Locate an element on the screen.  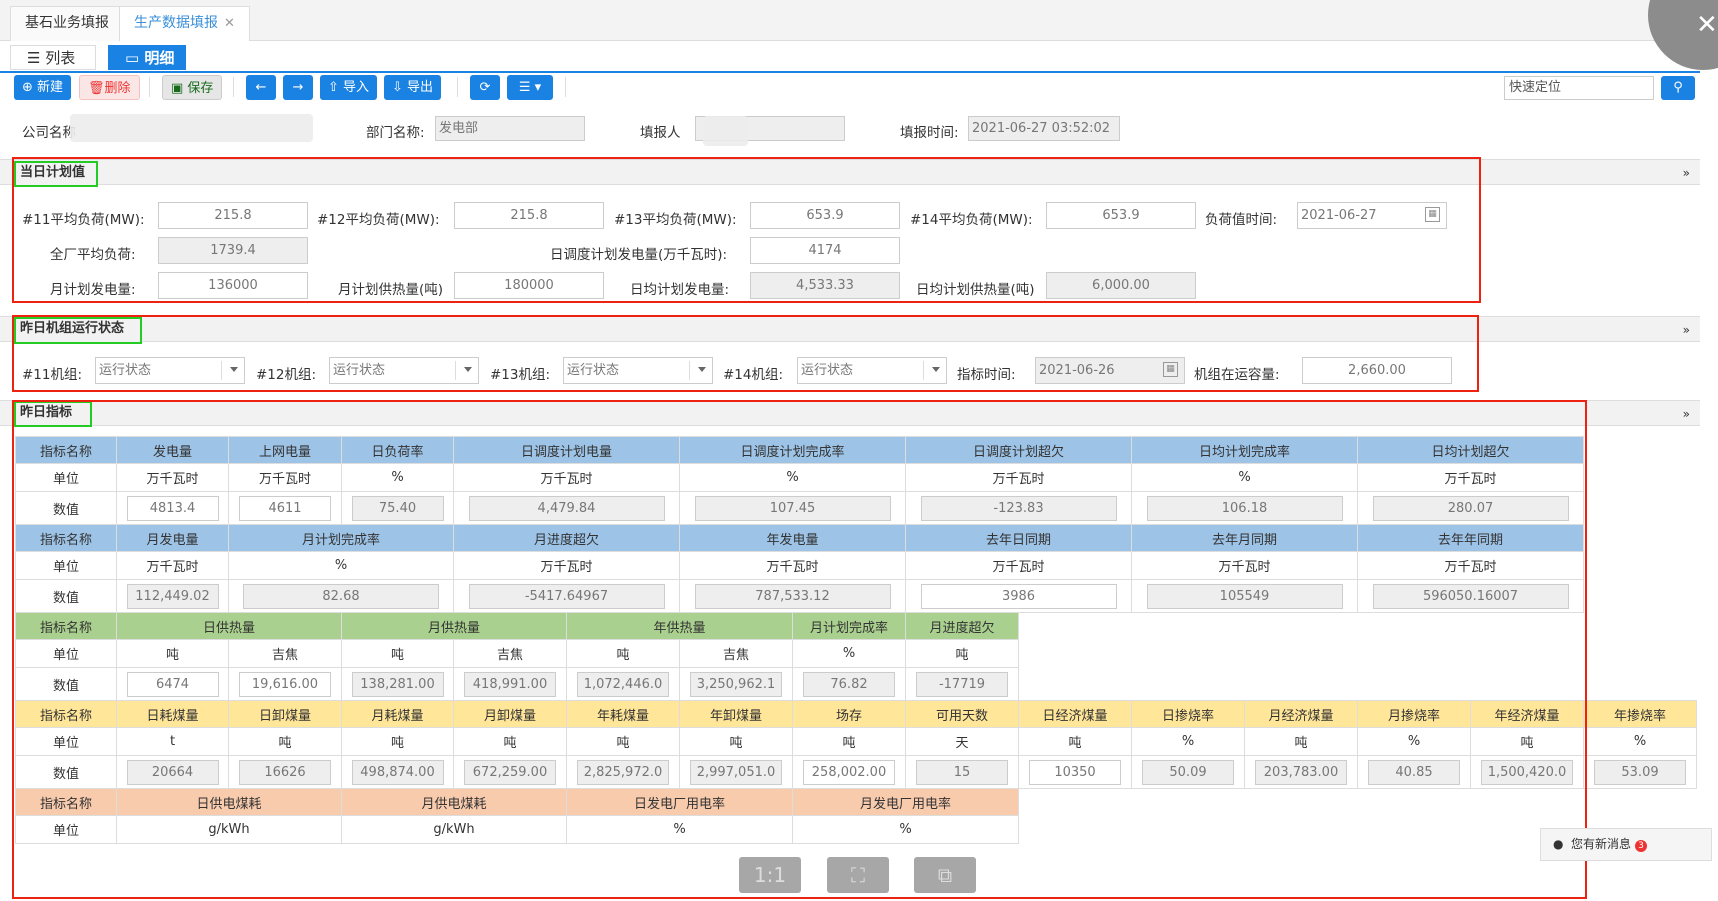
avg-load-12-input: 215.8 is located at coordinates (529, 215).